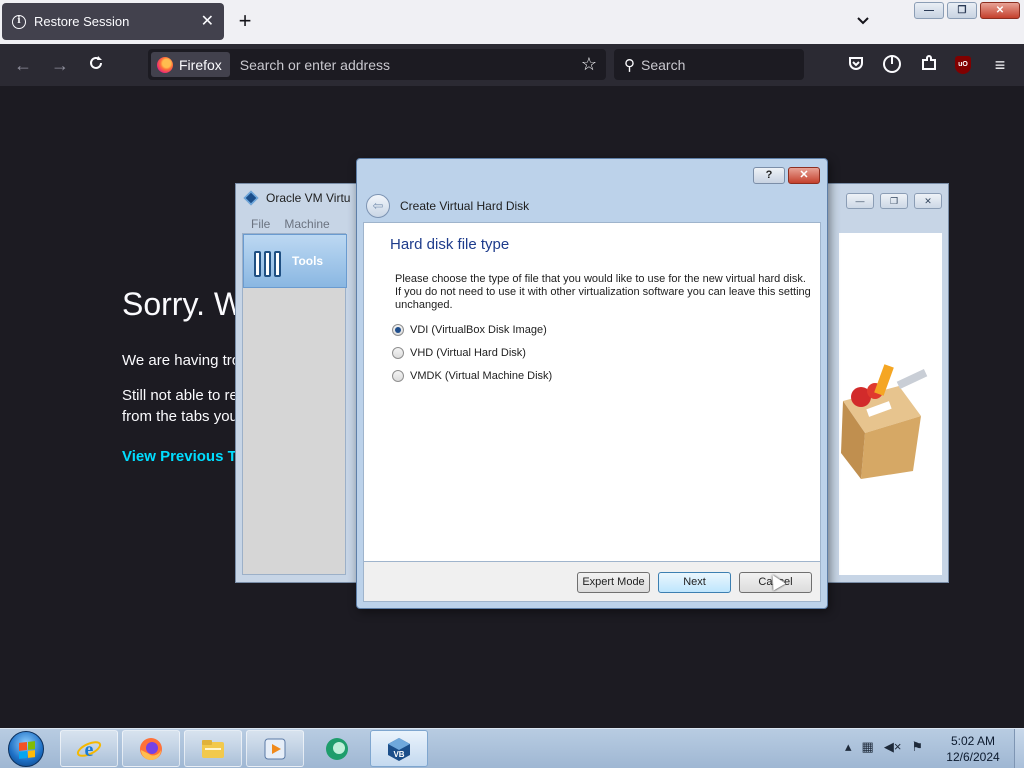  What do you see at coordinates (709, 64) in the screenshot?
I see `search-bar: ⚲ Search` at bounding box center [709, 64].